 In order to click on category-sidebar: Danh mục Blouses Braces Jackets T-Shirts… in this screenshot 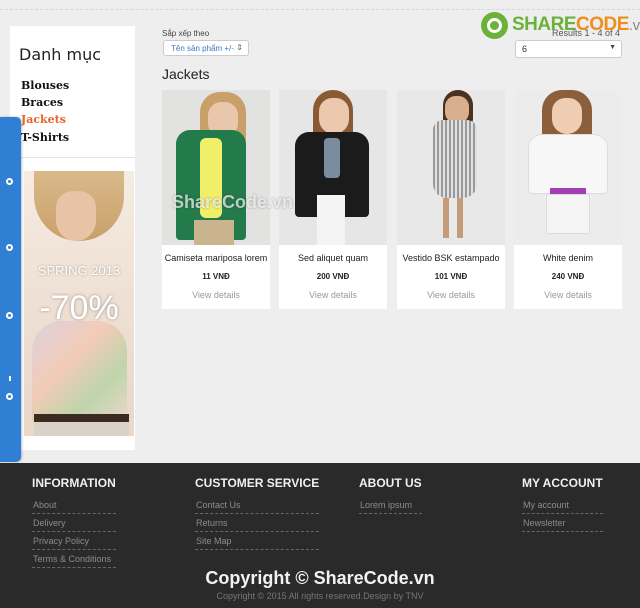, I will do `click(72, 238)`.